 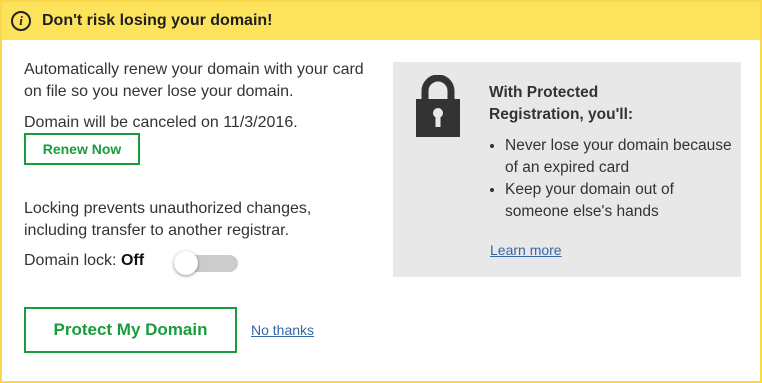 I want to click on lock-description-line2: including transfer to another registrar., so click(x=157, y=230).